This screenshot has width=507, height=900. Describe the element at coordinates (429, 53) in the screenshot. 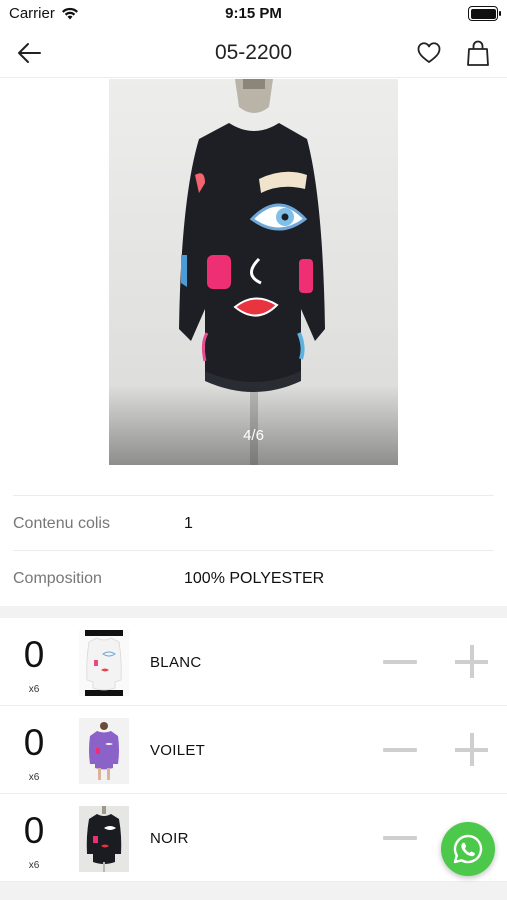

I see `heart-icon` at that location.